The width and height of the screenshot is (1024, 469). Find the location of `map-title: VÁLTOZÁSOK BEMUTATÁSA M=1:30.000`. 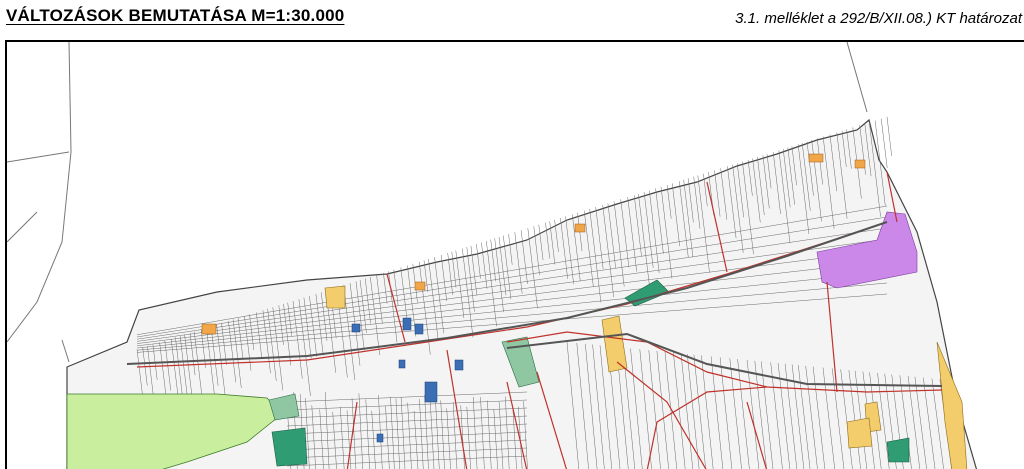

map-title: VÁLTOZÁSOK BEMUTATÁSA M=1:30.000 is located at coordinates (175, 15).